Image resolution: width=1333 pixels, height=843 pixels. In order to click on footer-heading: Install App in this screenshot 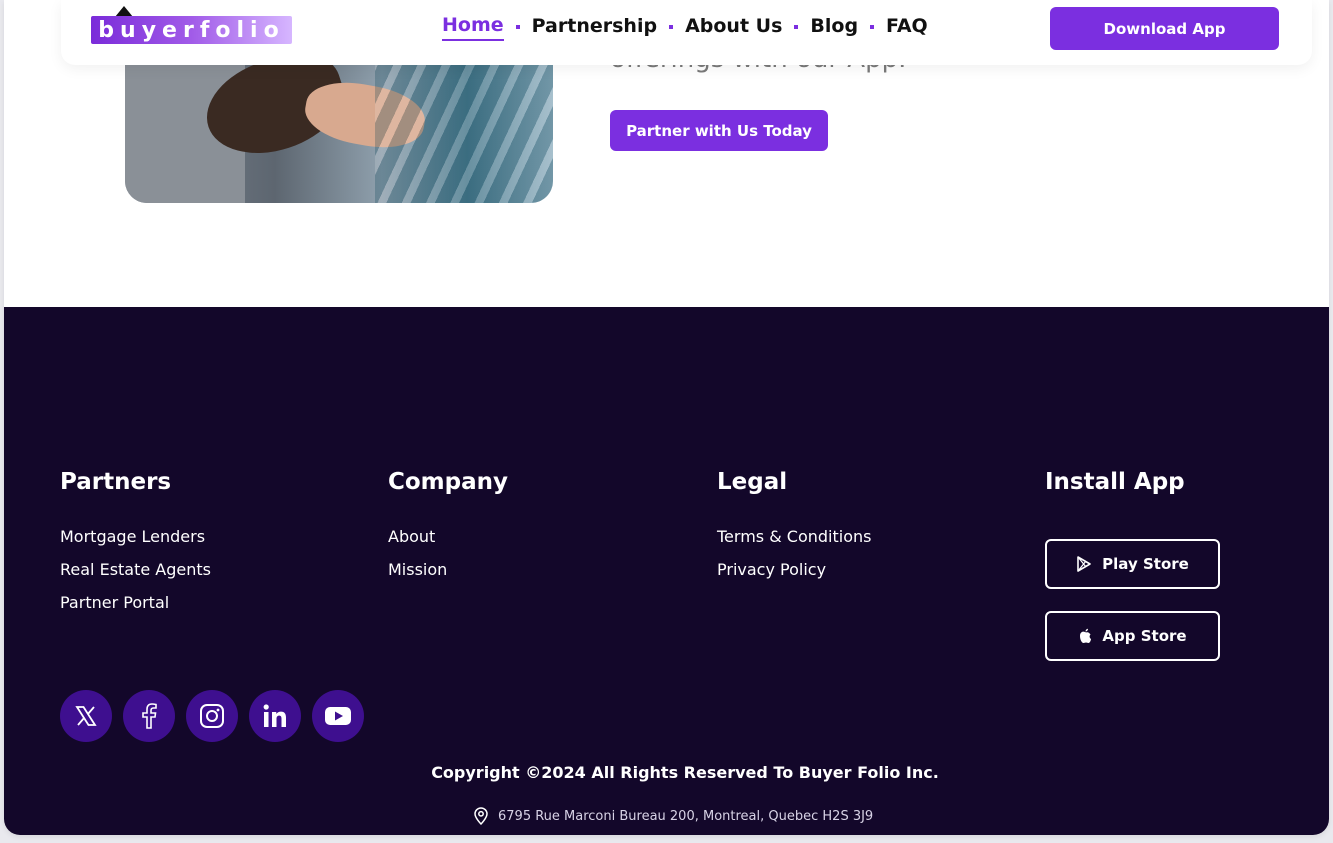, I will do `click(1115, 482)`.